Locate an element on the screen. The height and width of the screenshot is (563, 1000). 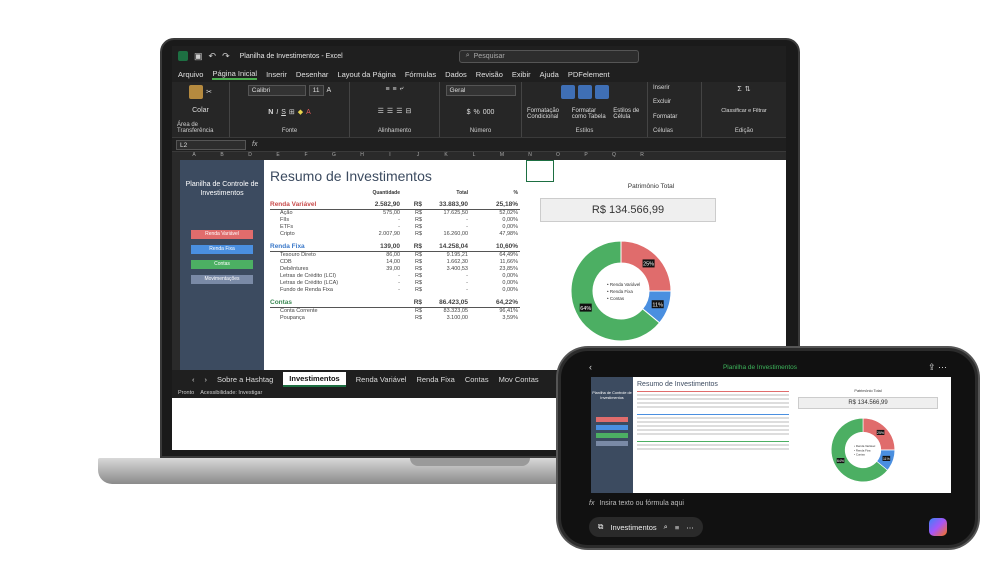
column-header: M is located at coordinates (502, 156).